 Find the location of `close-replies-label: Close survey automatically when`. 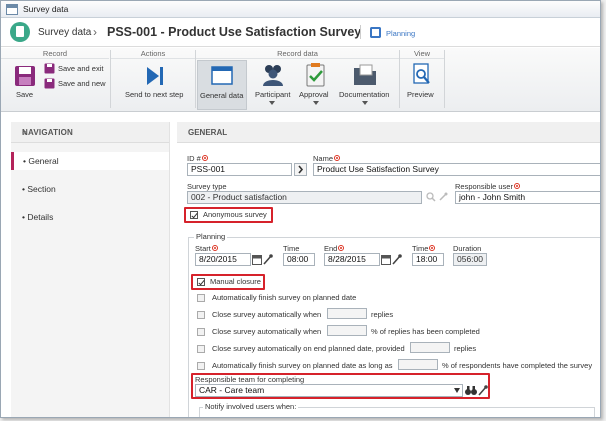

close-replies-label: Close survey automatically when is located at coordinates (267, 314).